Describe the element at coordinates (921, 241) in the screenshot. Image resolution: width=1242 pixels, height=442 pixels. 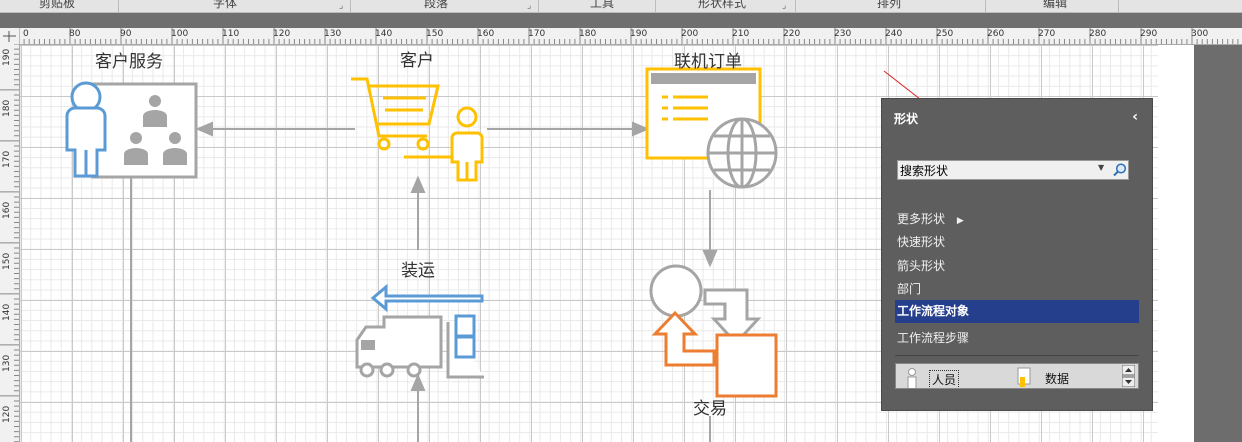
I see `nav-quick-shapes: 快速形状` at that location.